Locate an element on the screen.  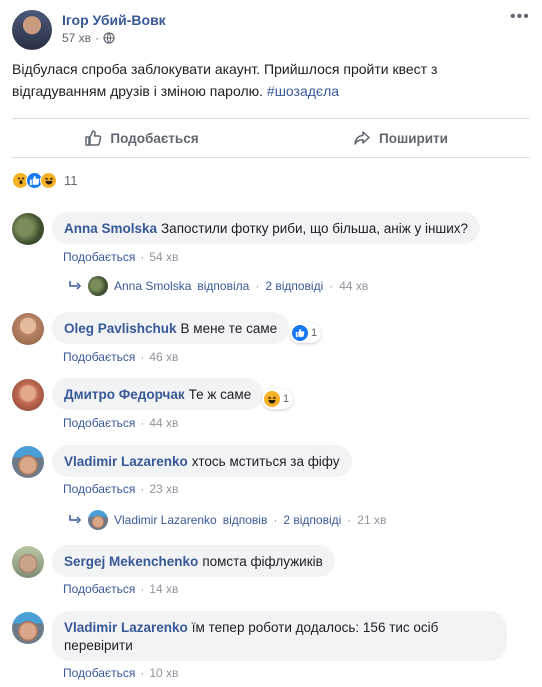
reactions-summary: 11 is located at coordinates (45, 180).